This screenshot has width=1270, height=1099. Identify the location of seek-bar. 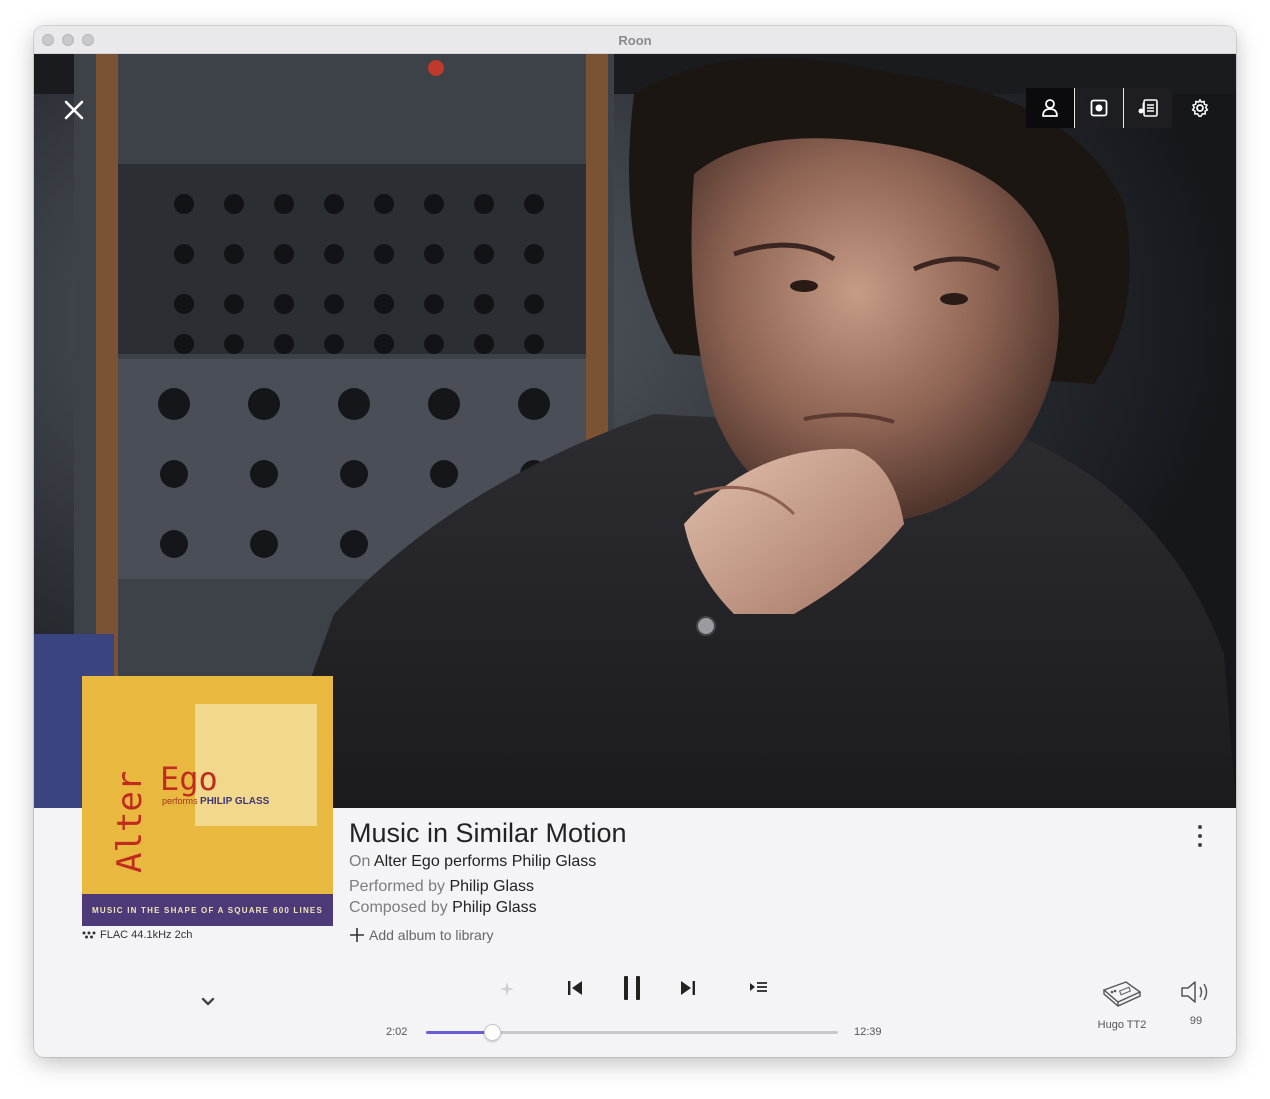
(632, 1032).